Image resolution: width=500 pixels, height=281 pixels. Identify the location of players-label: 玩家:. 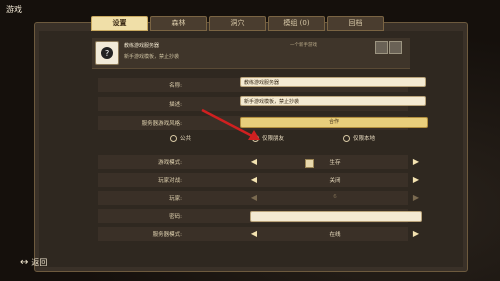
(175, 199).